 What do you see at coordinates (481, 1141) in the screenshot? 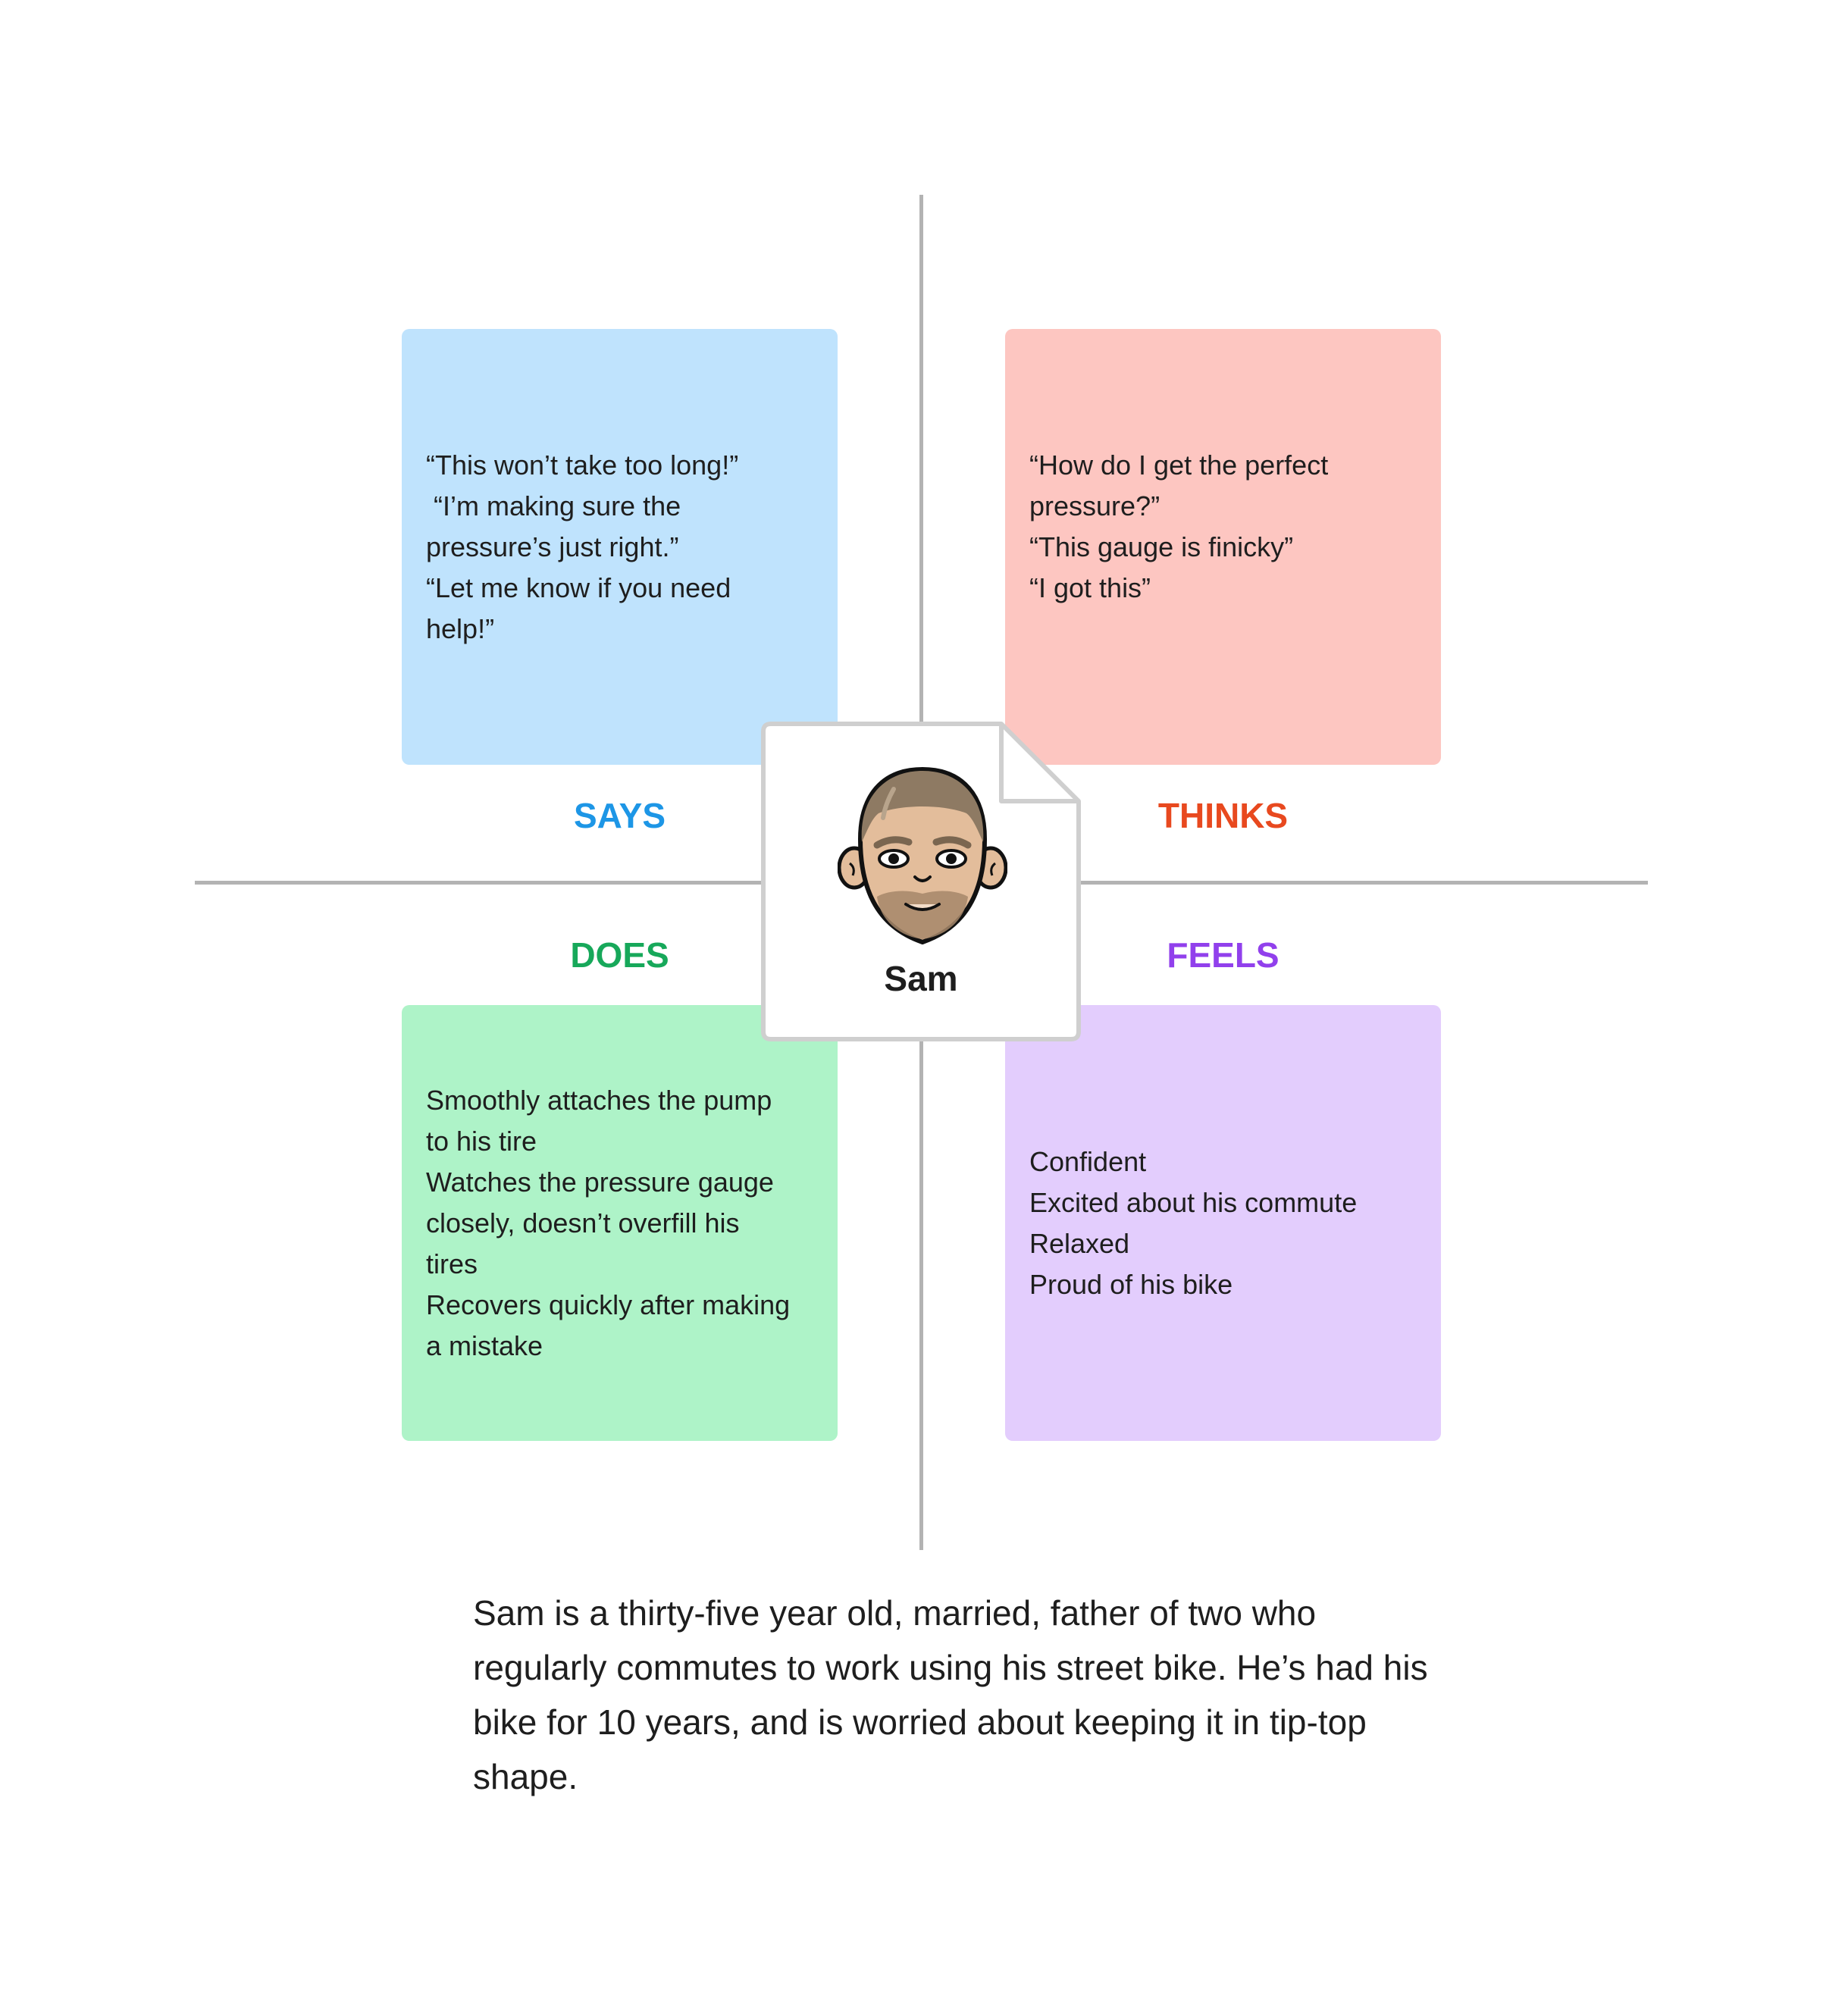
I see `does-line: to his tire` at bounding box center [481, 1141].